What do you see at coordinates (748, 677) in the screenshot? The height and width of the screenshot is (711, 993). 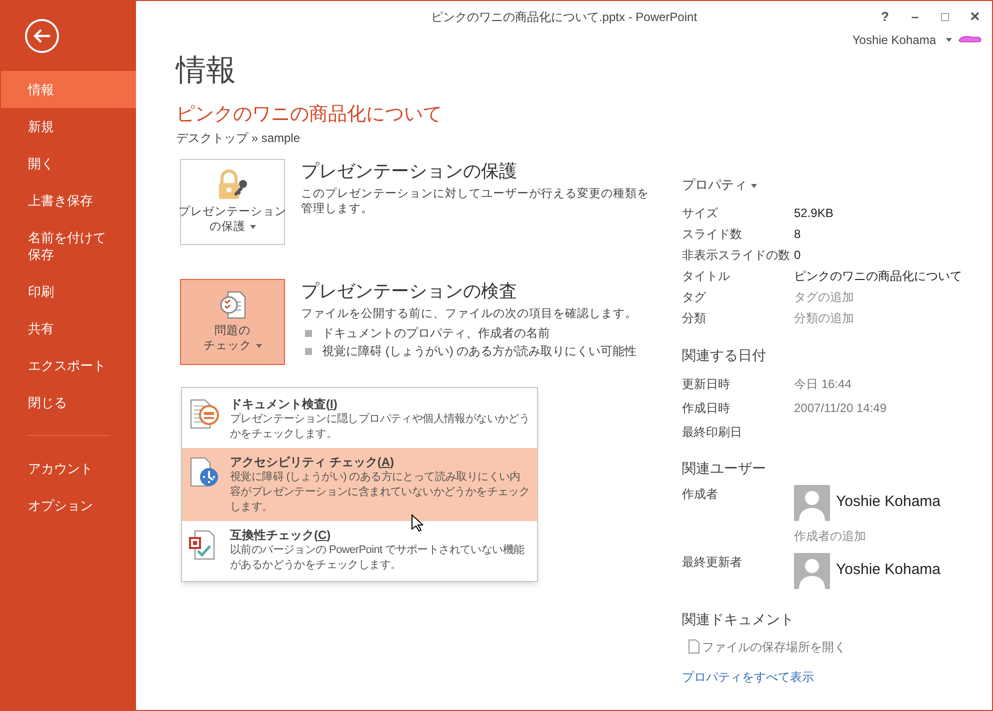 I see `show-all-properties-link: プロパティをすべて表示` at bounding box center [748, 677].